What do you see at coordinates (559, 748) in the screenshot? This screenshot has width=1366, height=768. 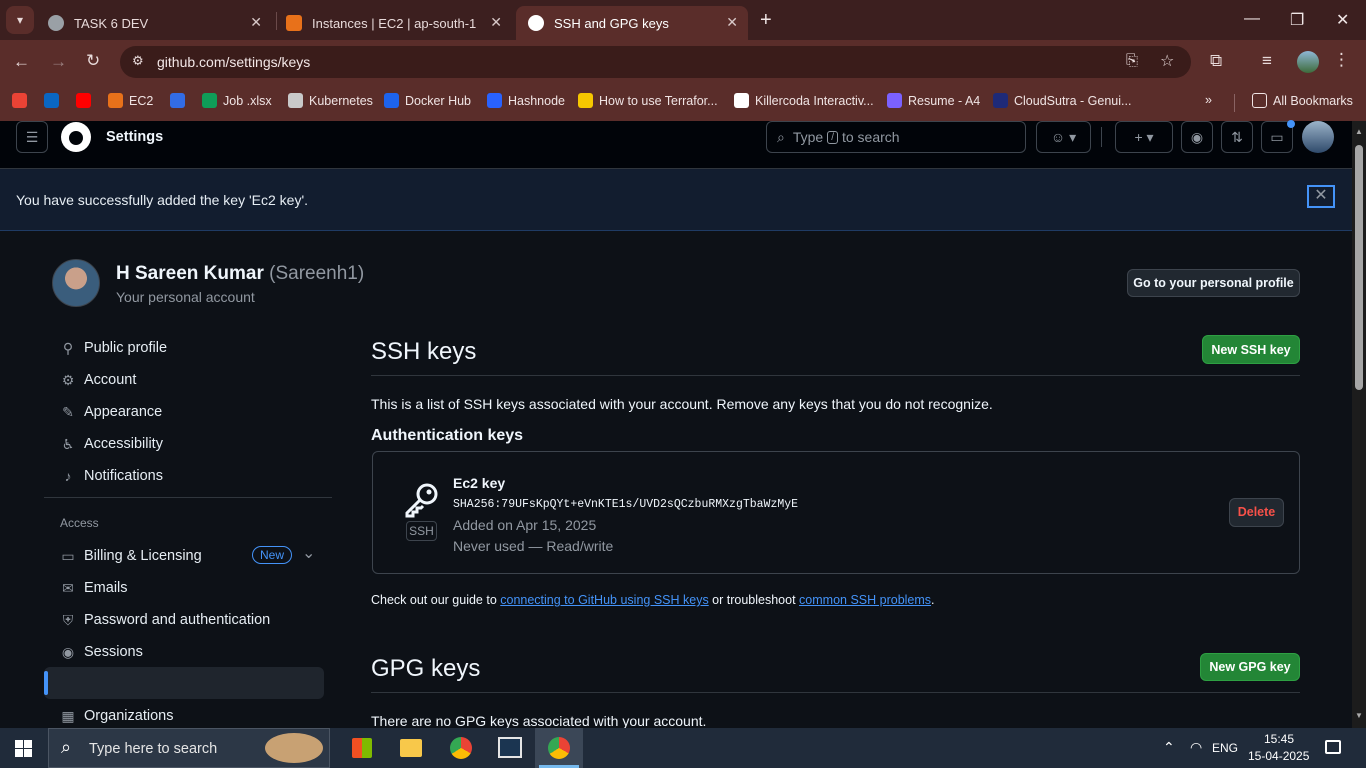 I see `chrome-active-icon` at bounding box center [559, 748].